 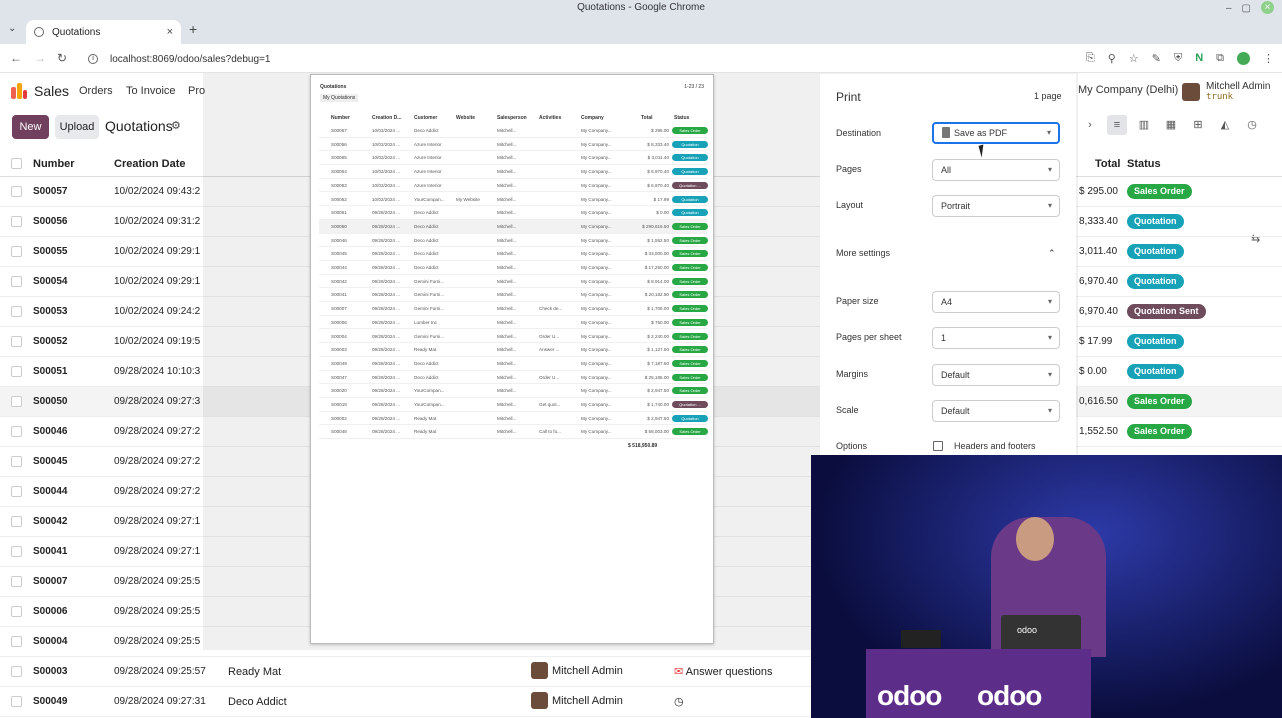 What do you see at coordinates (1225, 125) in the screenshot?
I see `graph-view-icon: ◭` at bounding box center [1225, 125].